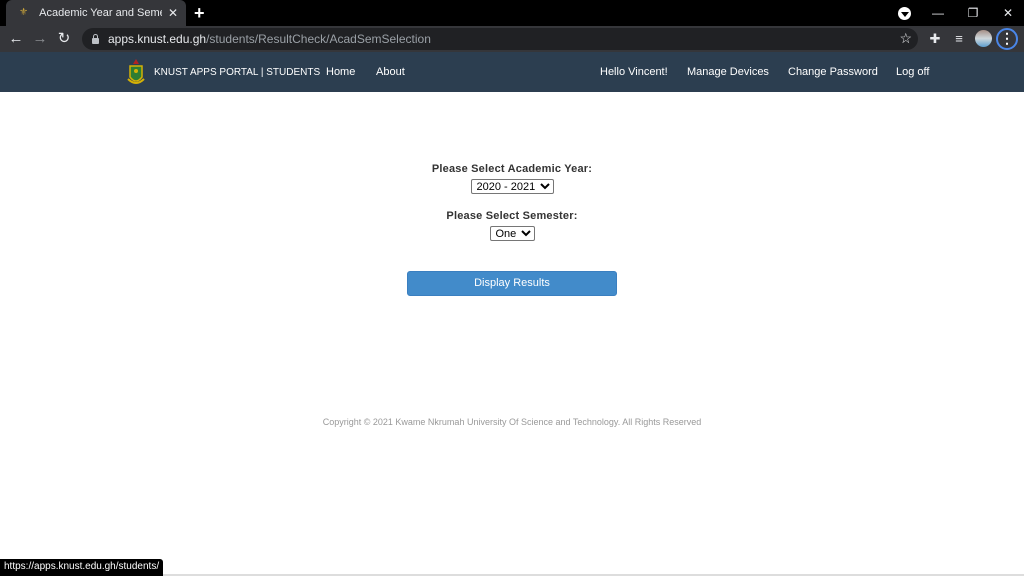 The width and height of the screenshot is (1024, 576). I want to click on profile-avatar, so click(983, 38).